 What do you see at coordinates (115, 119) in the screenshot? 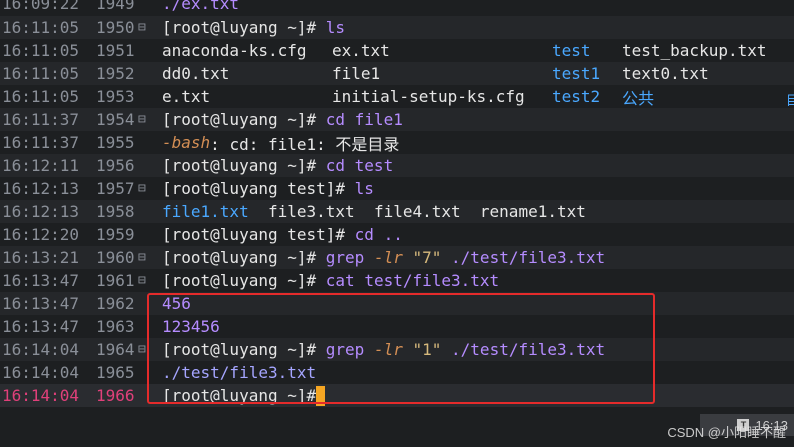
I see `line-number: 1954` at bounding box center [115, 119].